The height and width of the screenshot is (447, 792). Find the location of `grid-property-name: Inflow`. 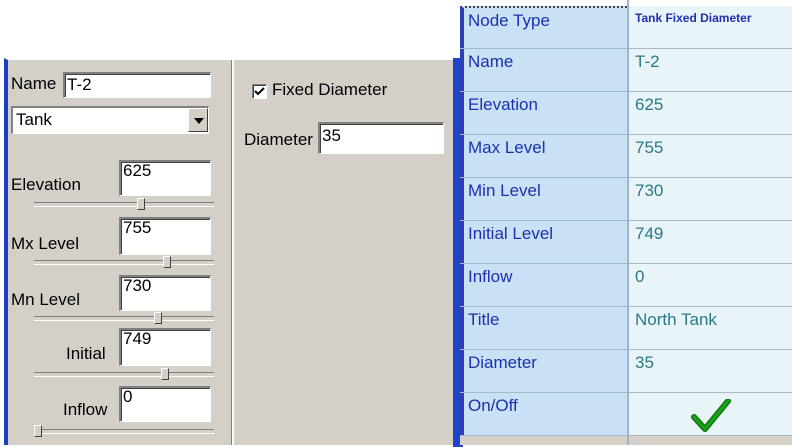

grid-property-name: Inflow is located at coordinates (543, 285).